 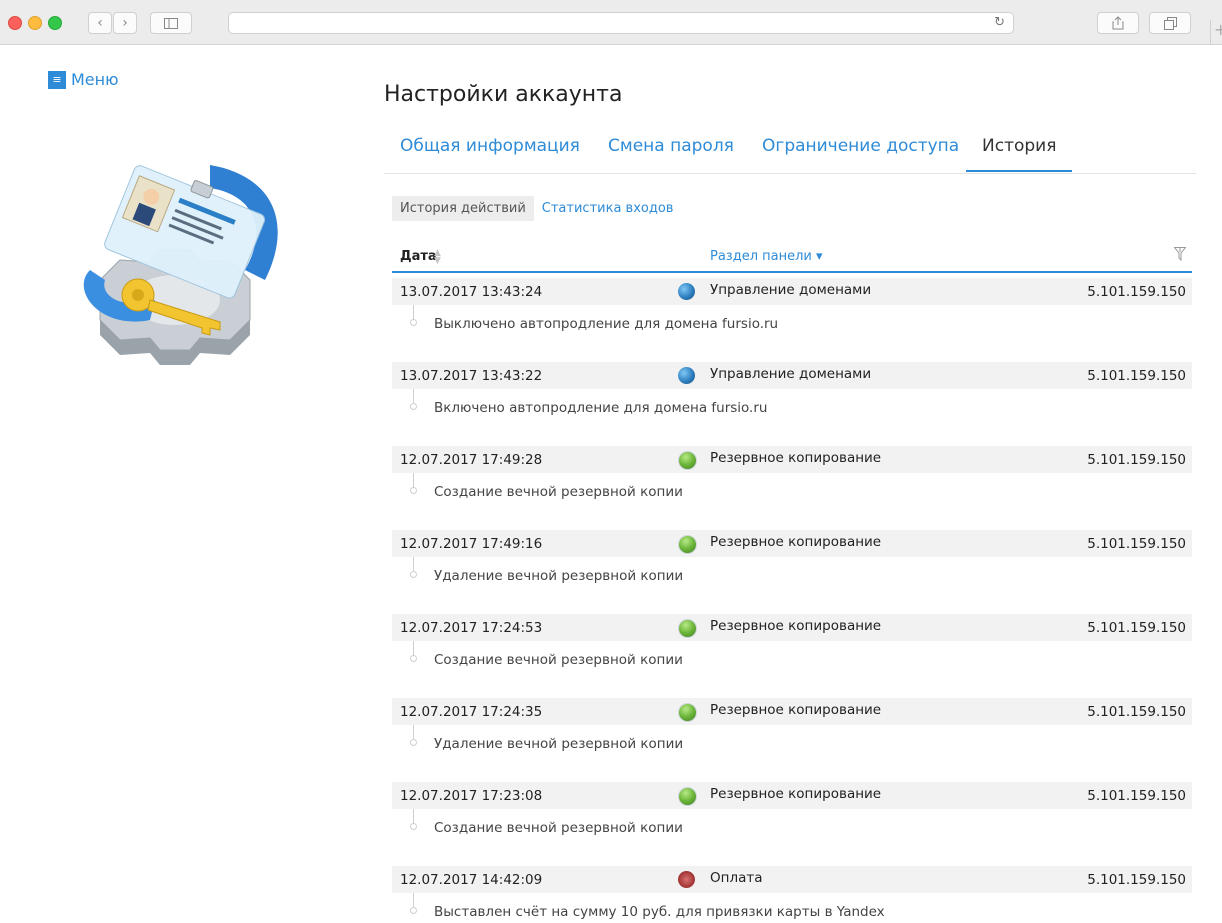 What do you see at coordinates (1170, 23) in the screenshot?
I see `tabs-overview-icon` at bounding box center [1170, 23].